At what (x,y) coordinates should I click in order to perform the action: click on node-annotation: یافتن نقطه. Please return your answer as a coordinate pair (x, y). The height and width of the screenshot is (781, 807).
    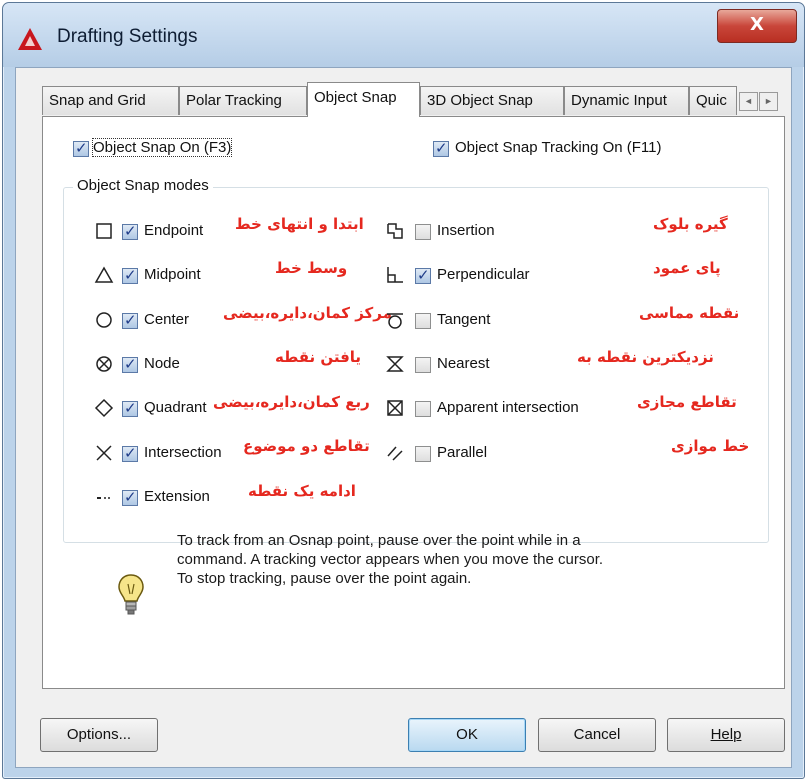
    Looking at the image, I should click on (318, 357).